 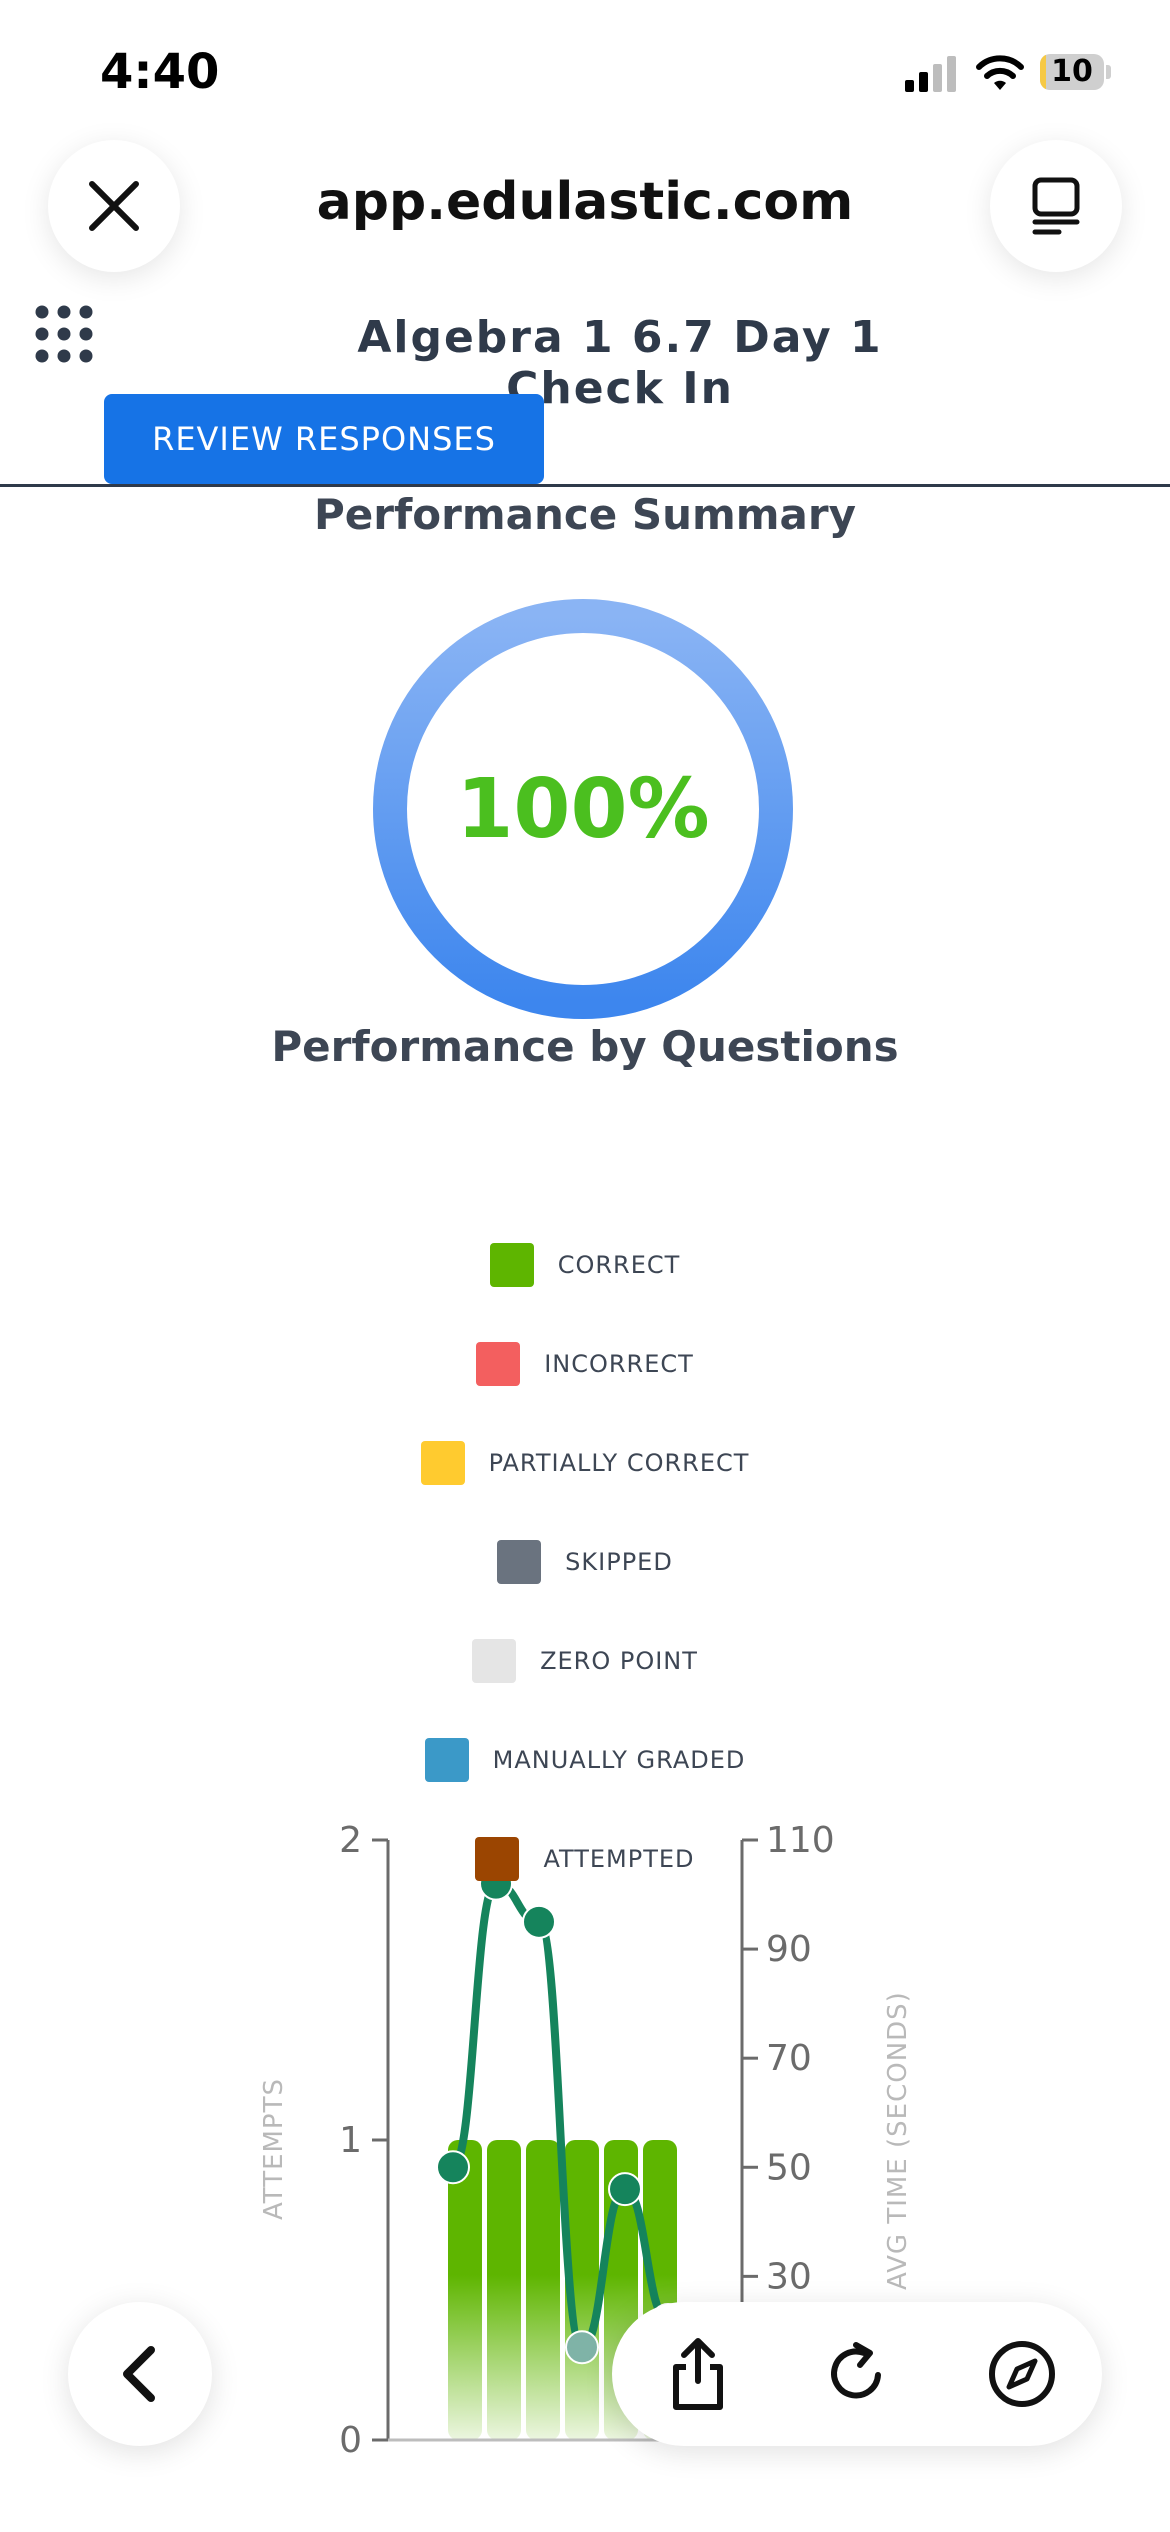 What do you see at coordinates (274, 2149) in the screenshot?
I see `y-axis-title: ATTEMPTS` at bounding box center [274, 2149].